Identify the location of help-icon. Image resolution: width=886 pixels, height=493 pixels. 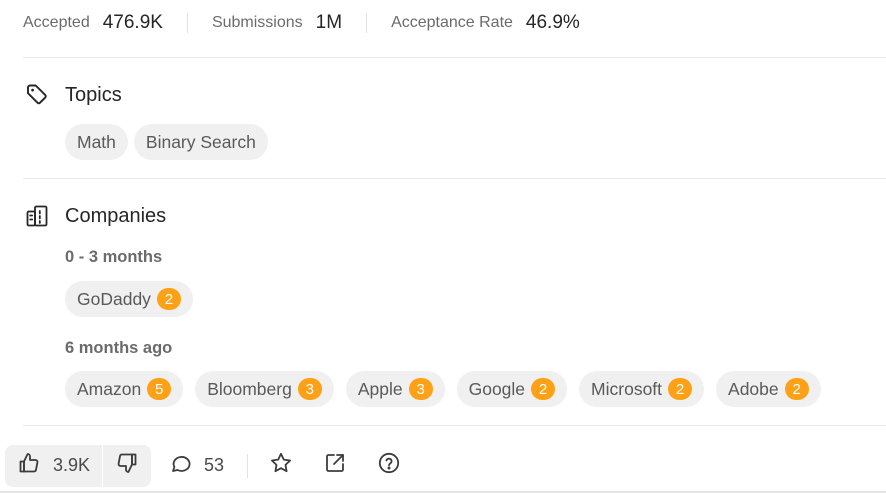
(389, 465).